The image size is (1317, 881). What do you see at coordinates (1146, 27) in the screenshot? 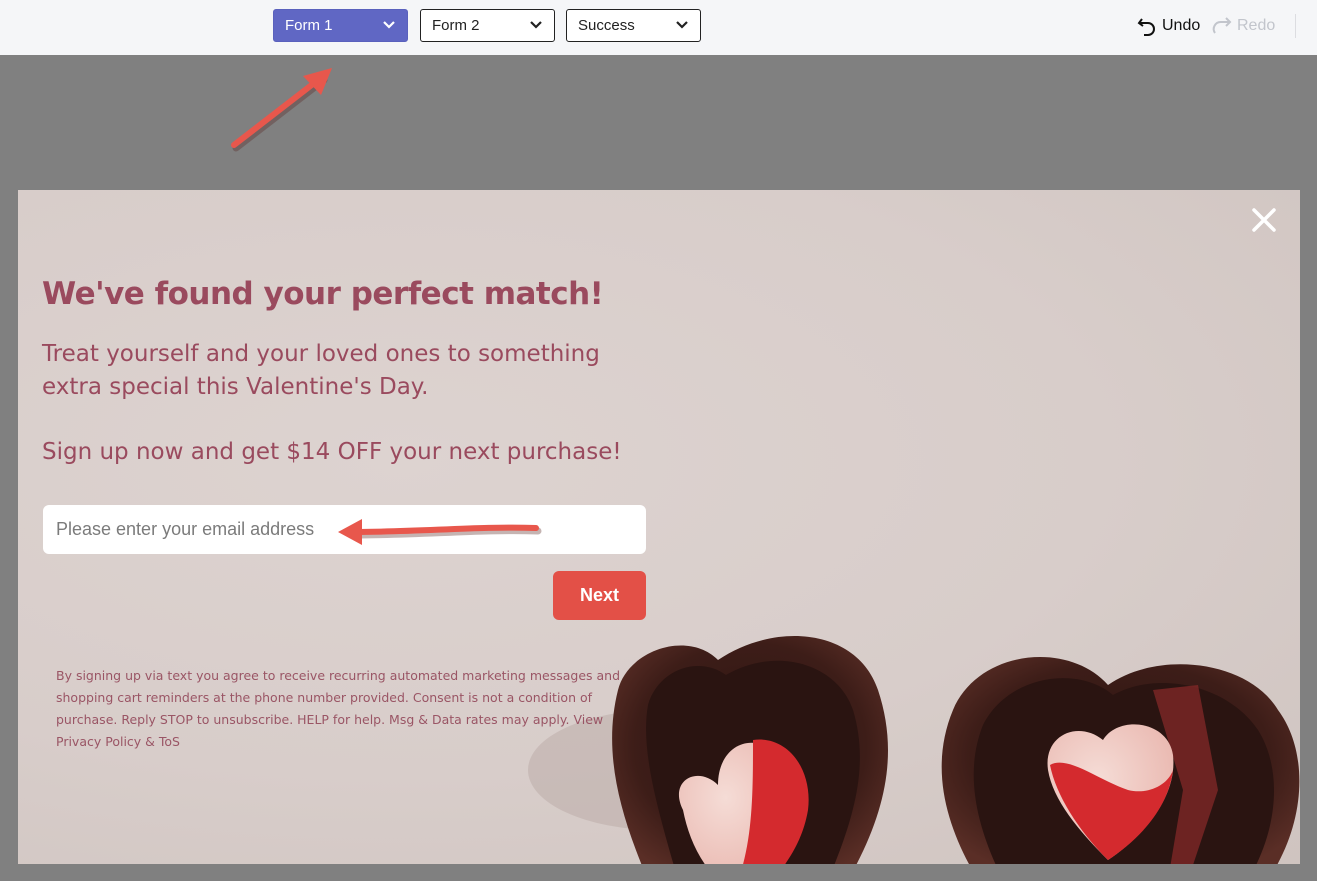
I see `undo-icon` at bounding box center [1146, 27].